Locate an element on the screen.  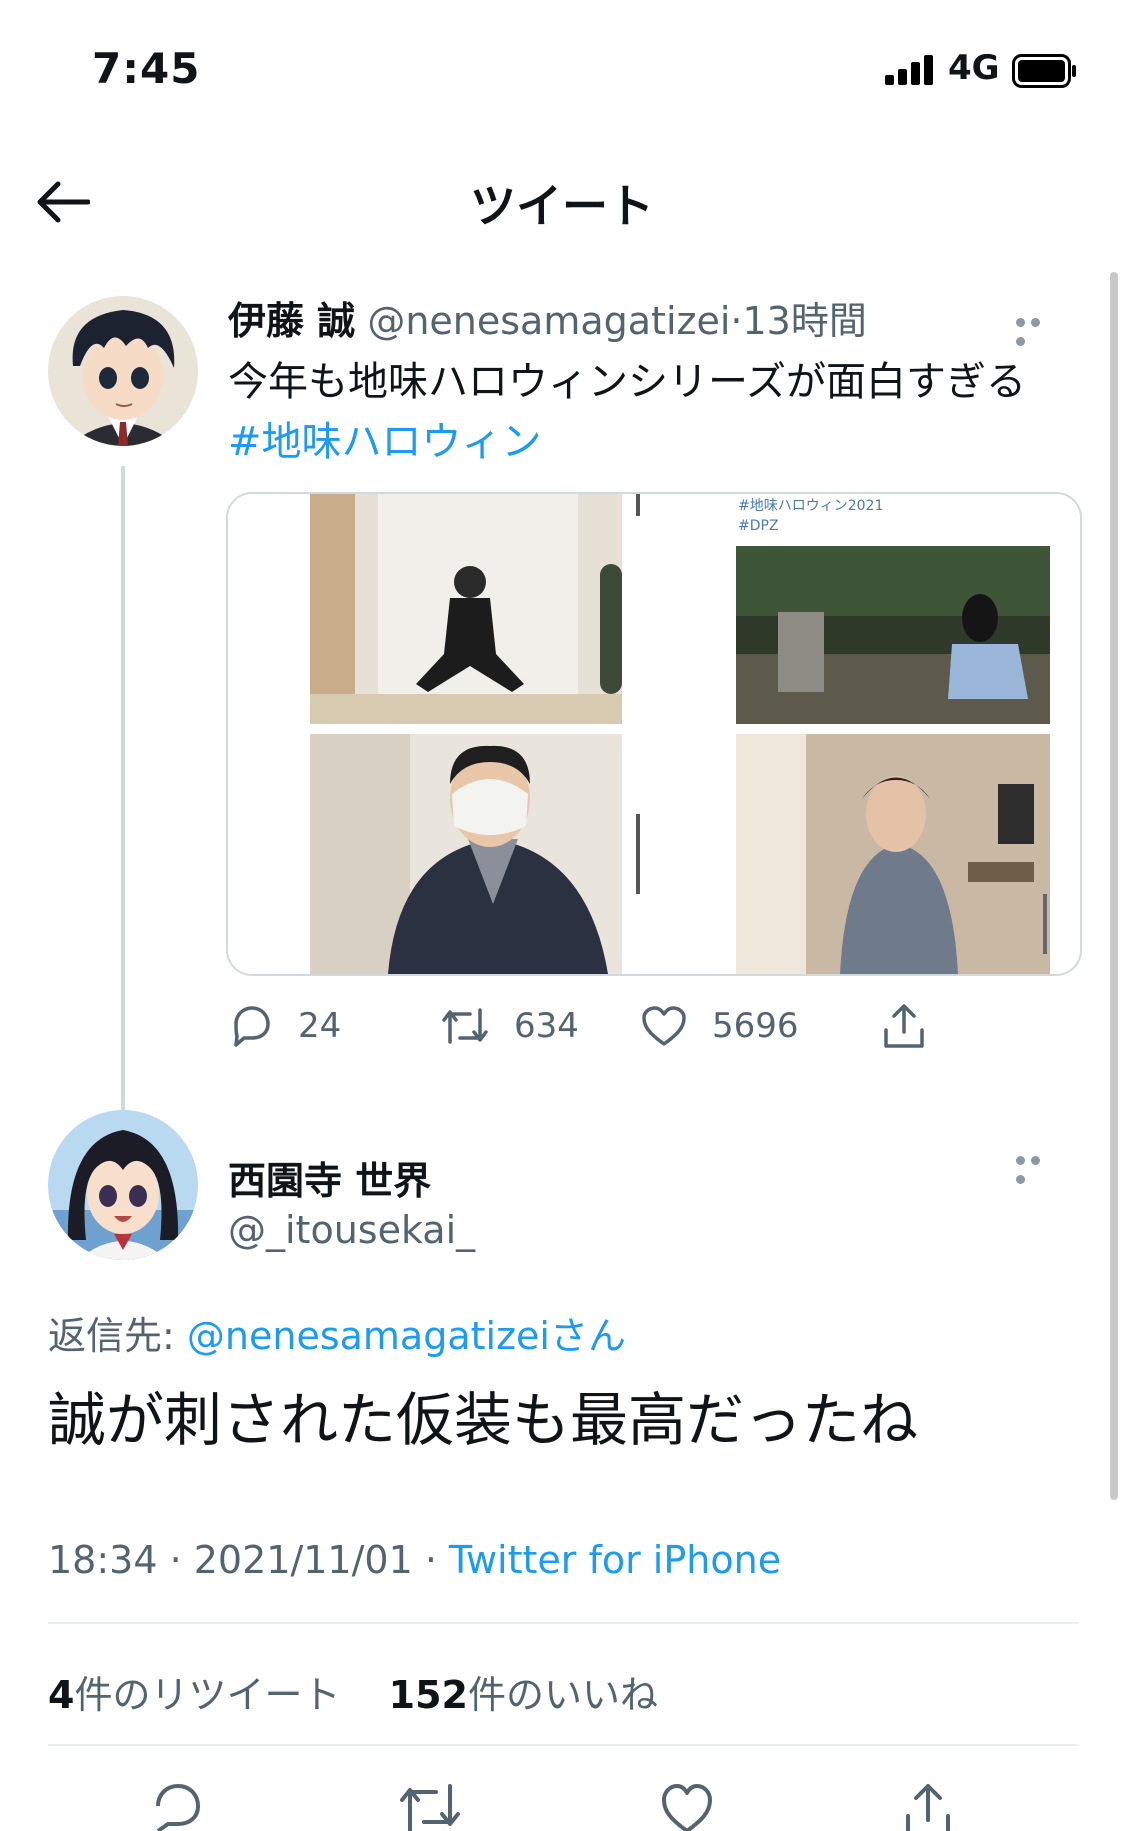
signal-icon is located at coordinates (909, 70).